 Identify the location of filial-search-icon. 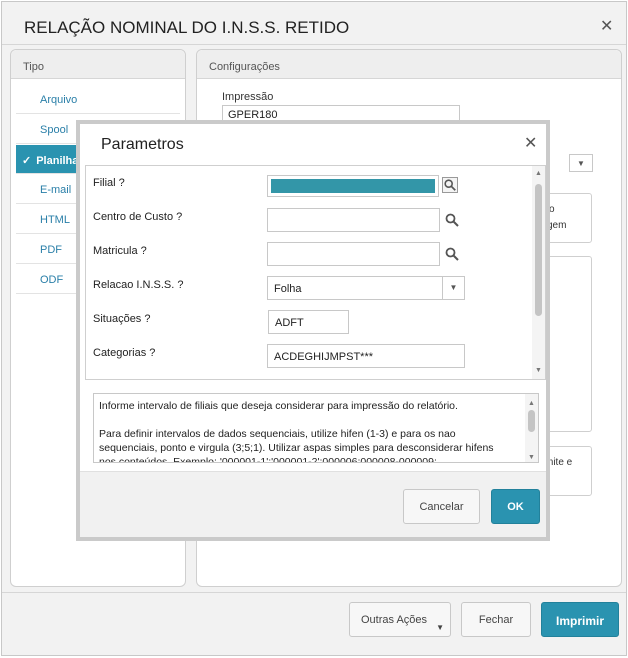
(450, 185).